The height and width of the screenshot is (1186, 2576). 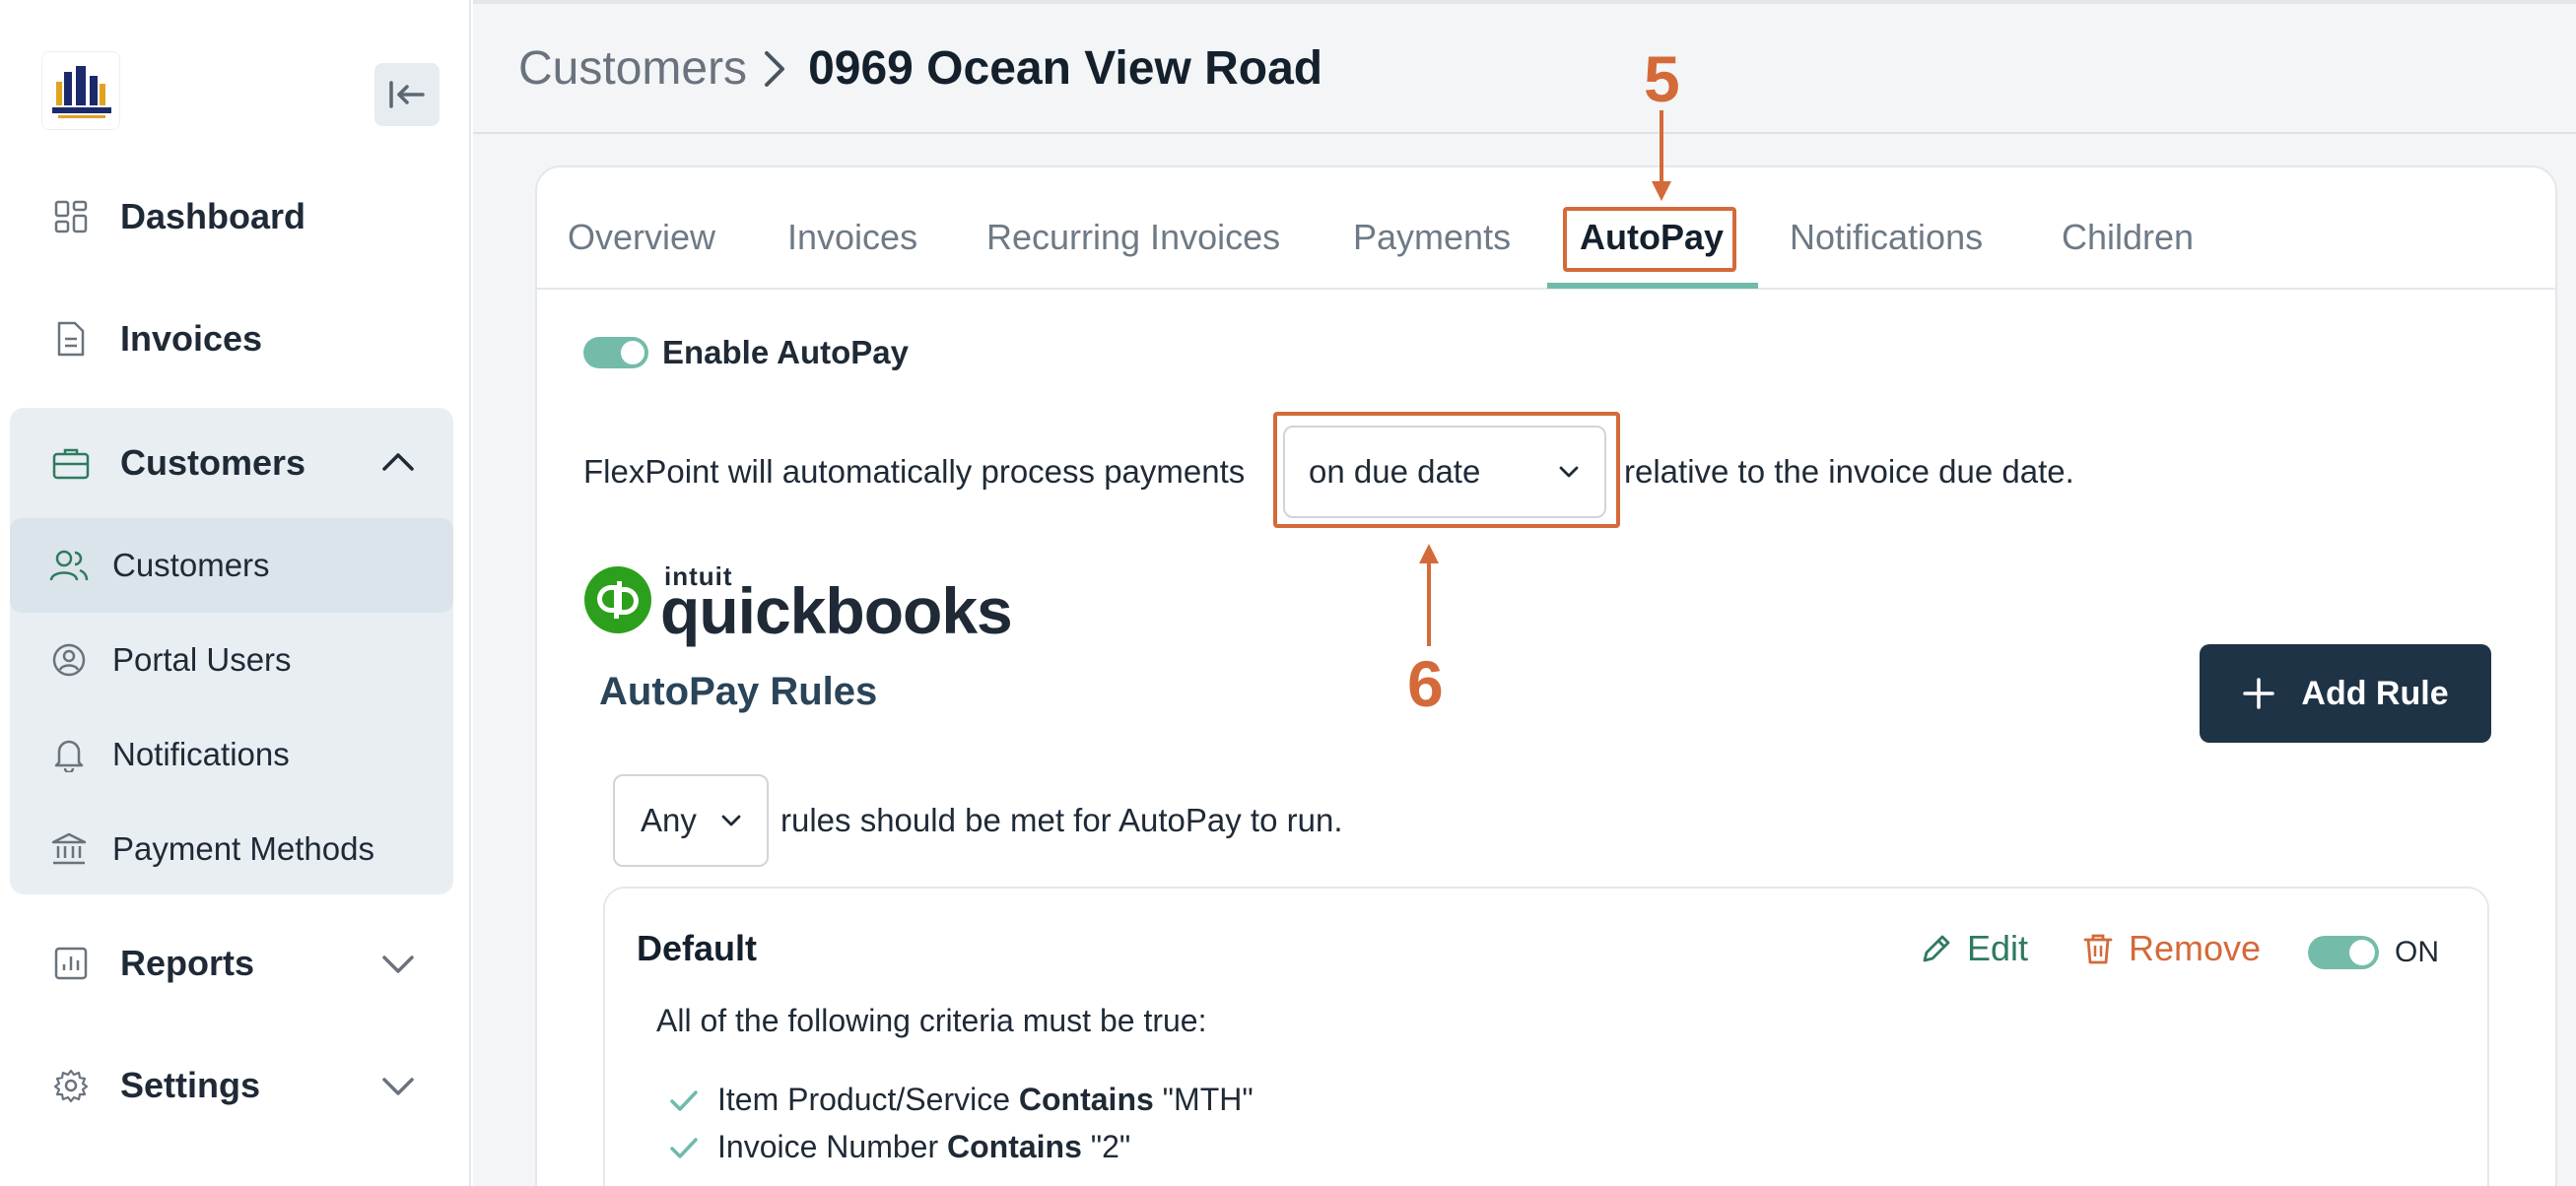 What do you see at coordinates (1662, 78) in the screenshot?
I see `annotation-step-number: 5` at bounding box center [1662, 78].